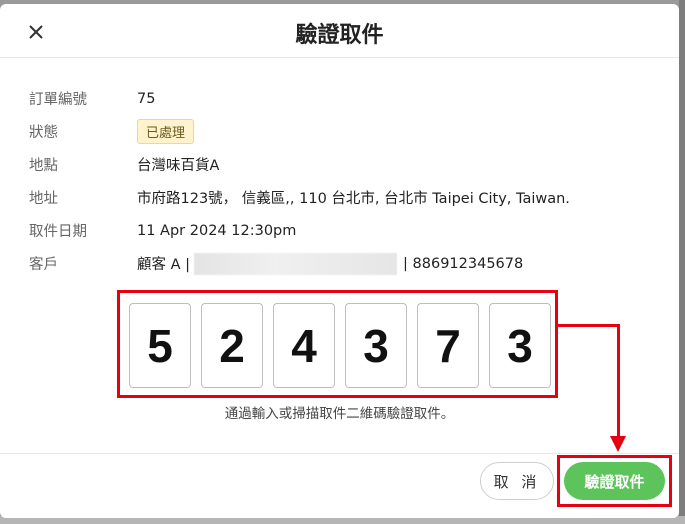 The width and height of the screenshot is (685, 524). What do you see at coordinates (339, 230) in the screenshot?
I see `info-row-pickup-date: 取件日期 11 Apr 2024 12:30pm` at bounding box center [339, 230].